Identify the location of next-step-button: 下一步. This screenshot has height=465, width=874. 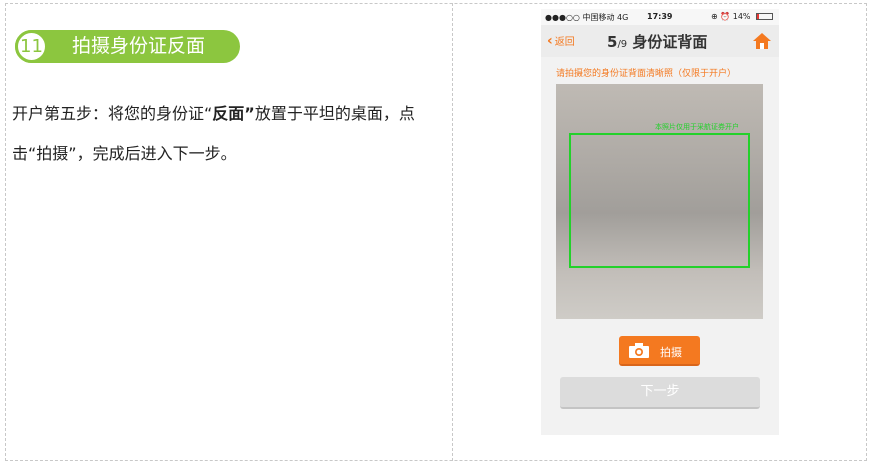
(660, 393).